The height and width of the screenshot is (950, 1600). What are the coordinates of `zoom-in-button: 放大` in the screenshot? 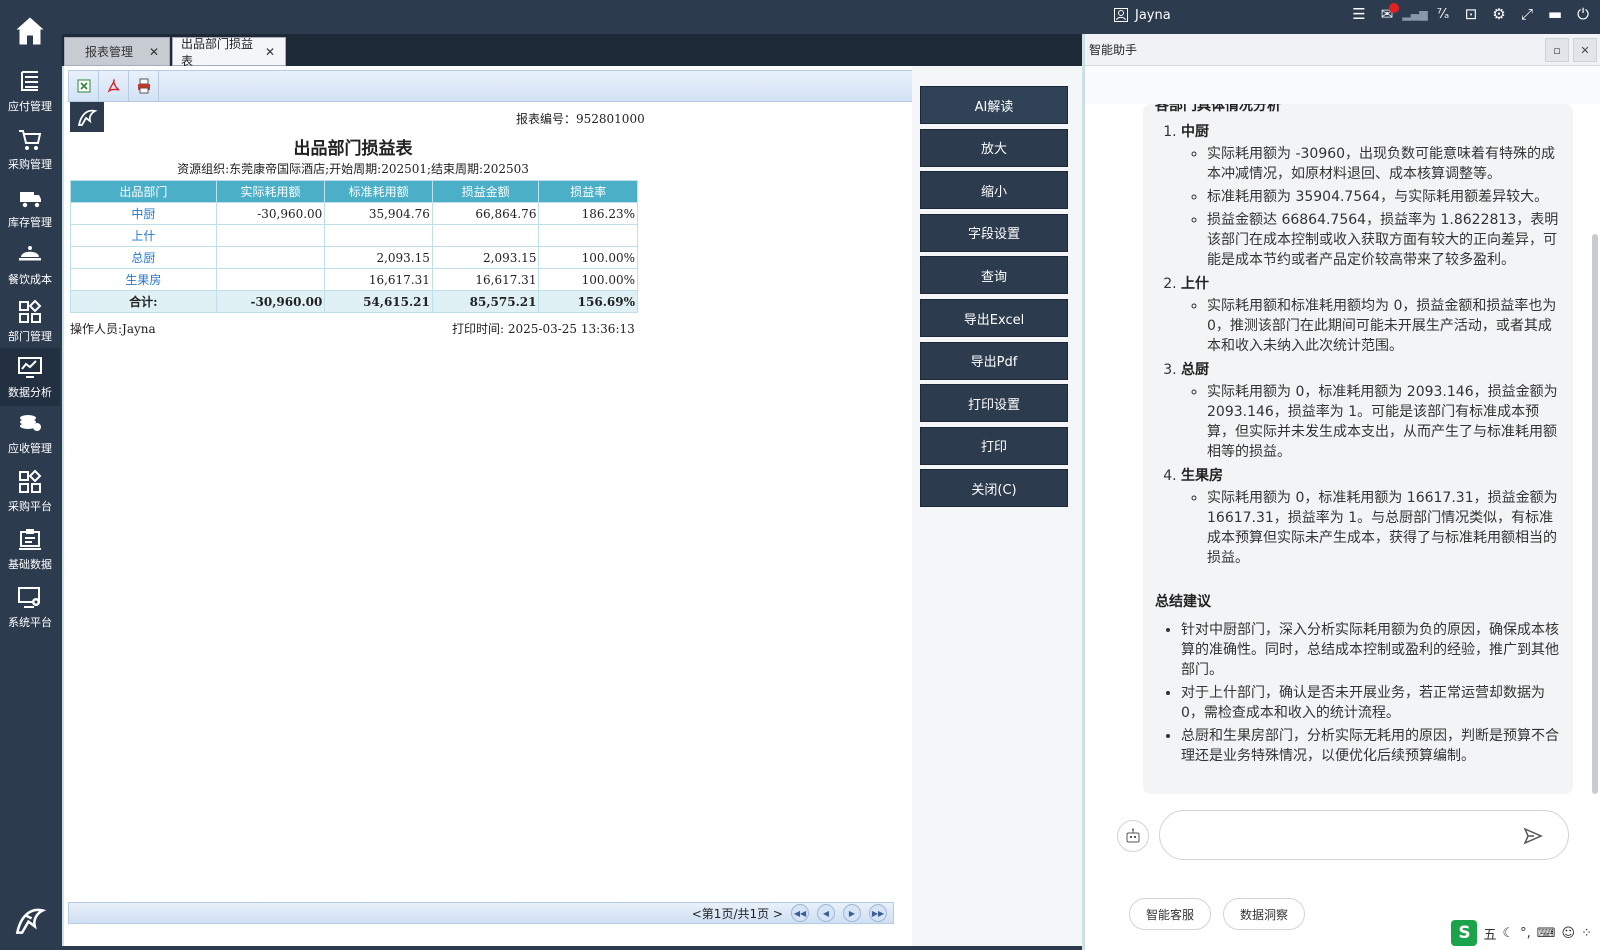 It's located at (994, 147).